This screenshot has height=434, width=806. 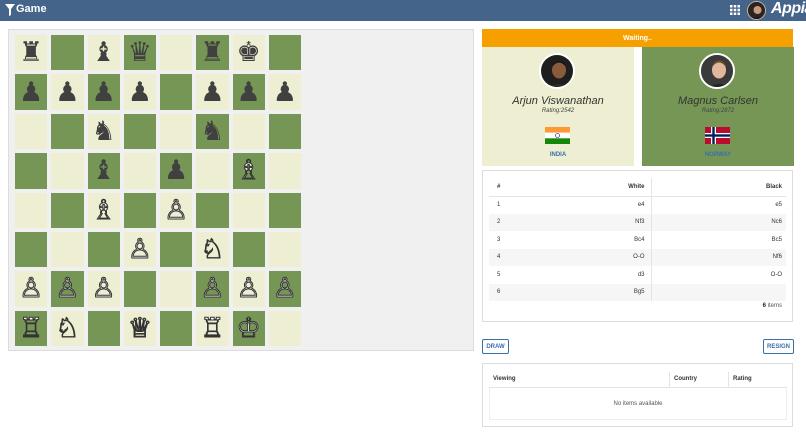 What do you see at coordinates (212, 210) in the screenshot?
I see `square-f4` at bounding box center [212, 210].